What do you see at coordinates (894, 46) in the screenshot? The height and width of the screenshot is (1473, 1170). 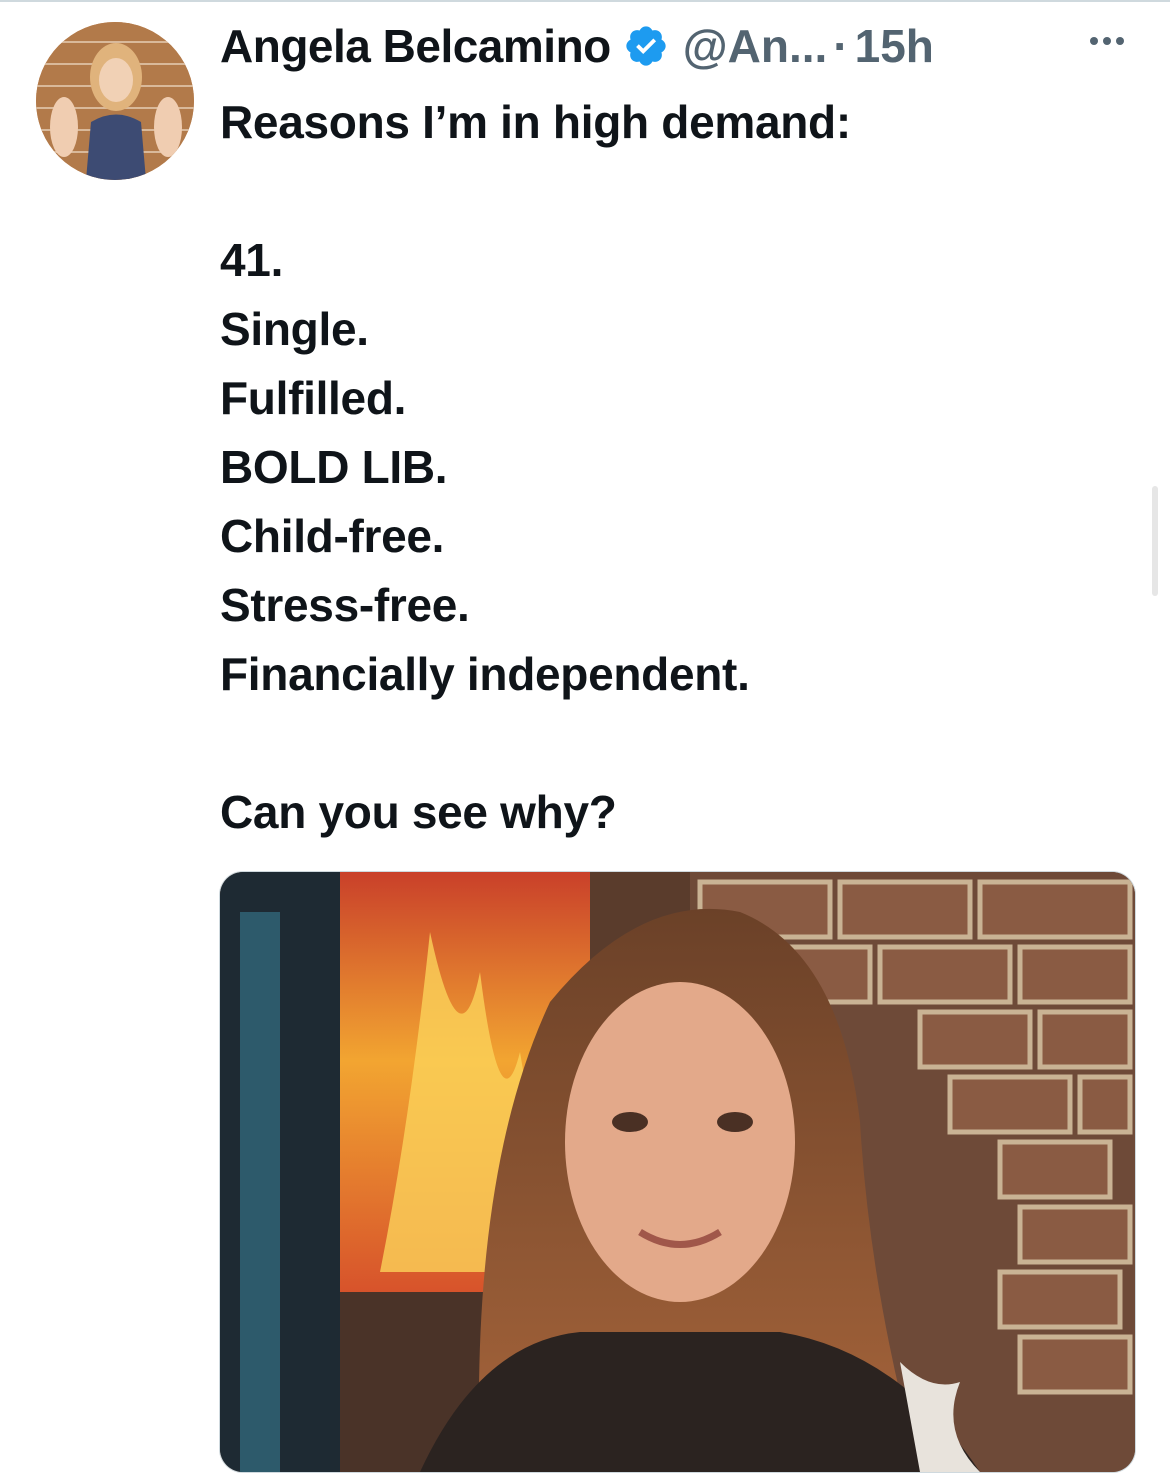 I see `timestamp: 15h` at bounding box center [894, 46].